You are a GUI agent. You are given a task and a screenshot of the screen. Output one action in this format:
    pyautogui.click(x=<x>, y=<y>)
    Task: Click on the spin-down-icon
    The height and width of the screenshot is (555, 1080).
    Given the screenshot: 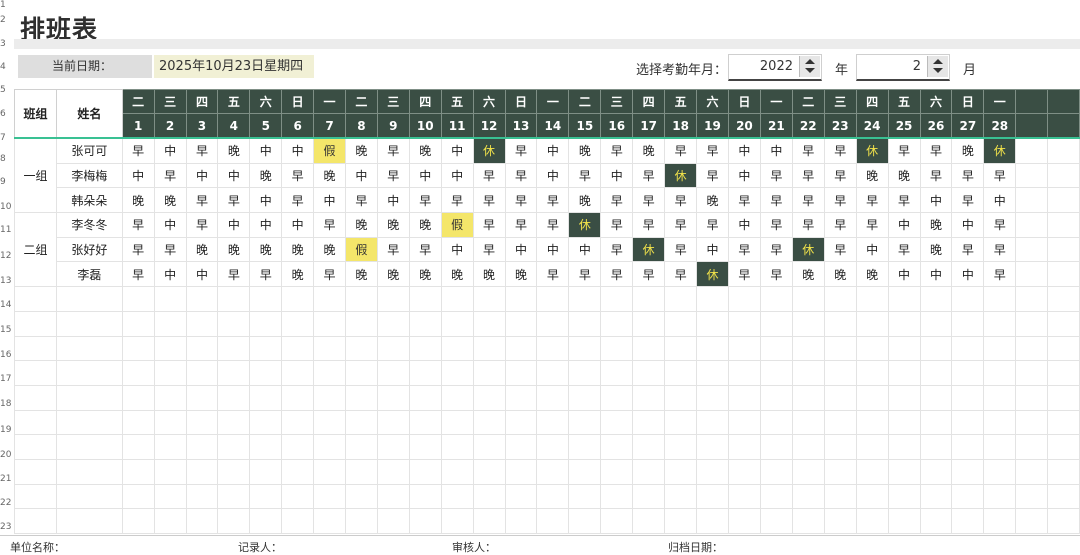 What is the action you would take?
    pyautogui.click(x=810, y=70)
    